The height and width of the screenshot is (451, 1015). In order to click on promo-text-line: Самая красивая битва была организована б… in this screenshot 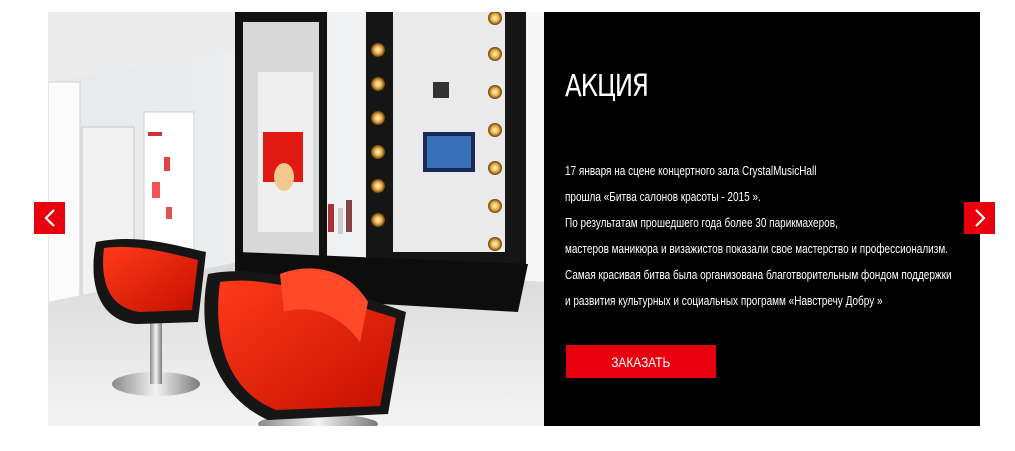, I will do `click(758, 275)`.